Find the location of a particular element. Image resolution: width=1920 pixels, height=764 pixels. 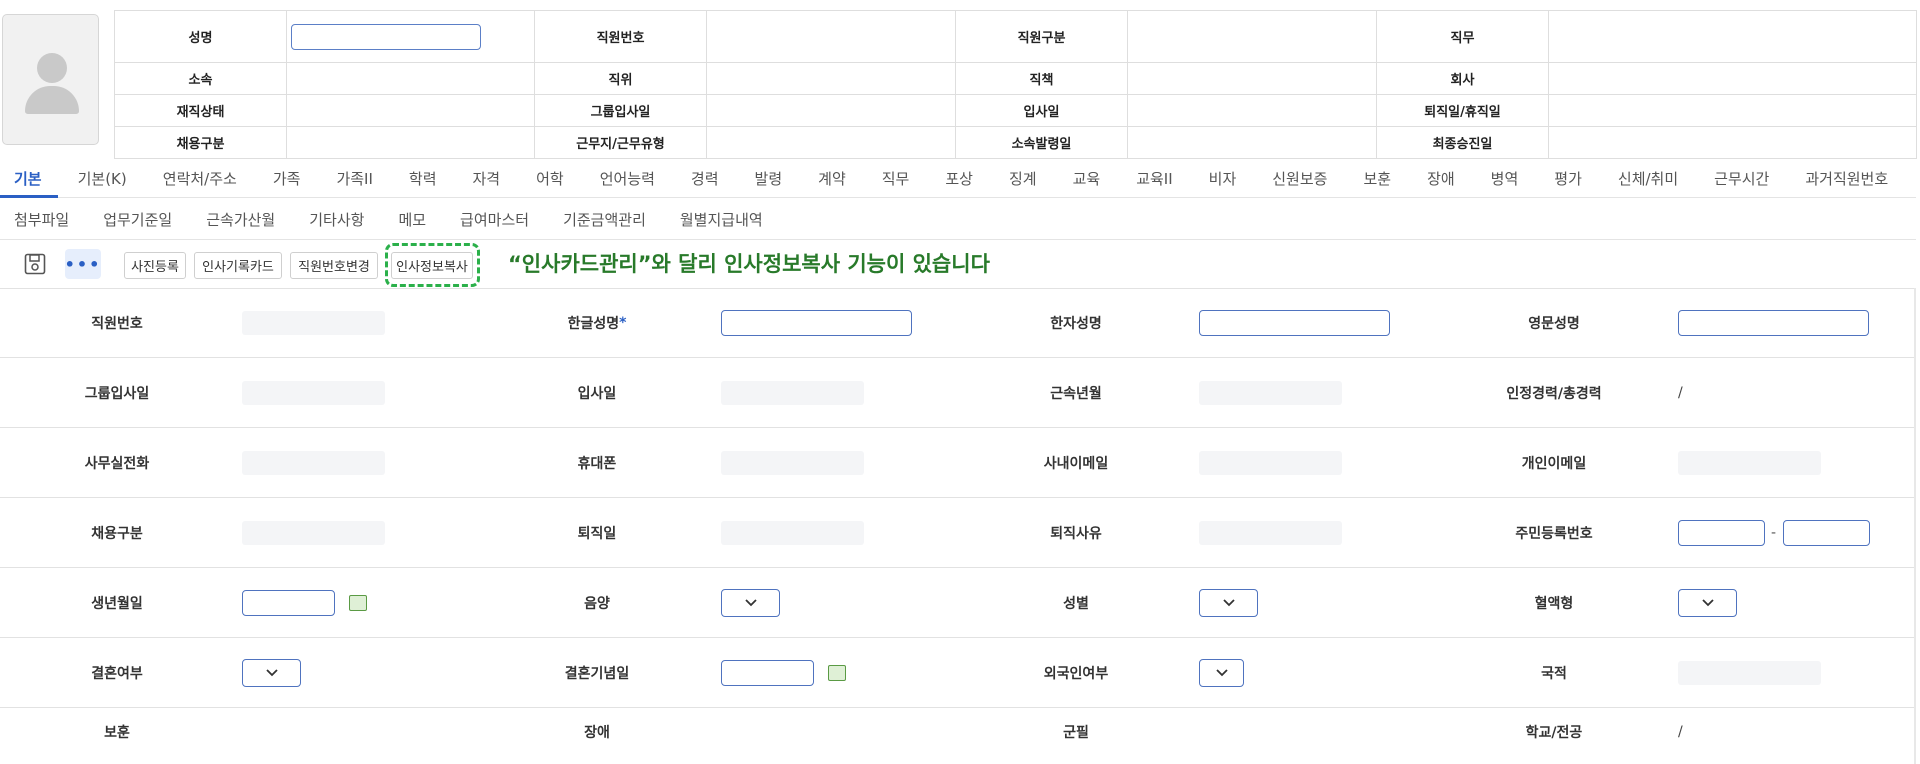

hire-type-field is located at coordinates (313, 532).